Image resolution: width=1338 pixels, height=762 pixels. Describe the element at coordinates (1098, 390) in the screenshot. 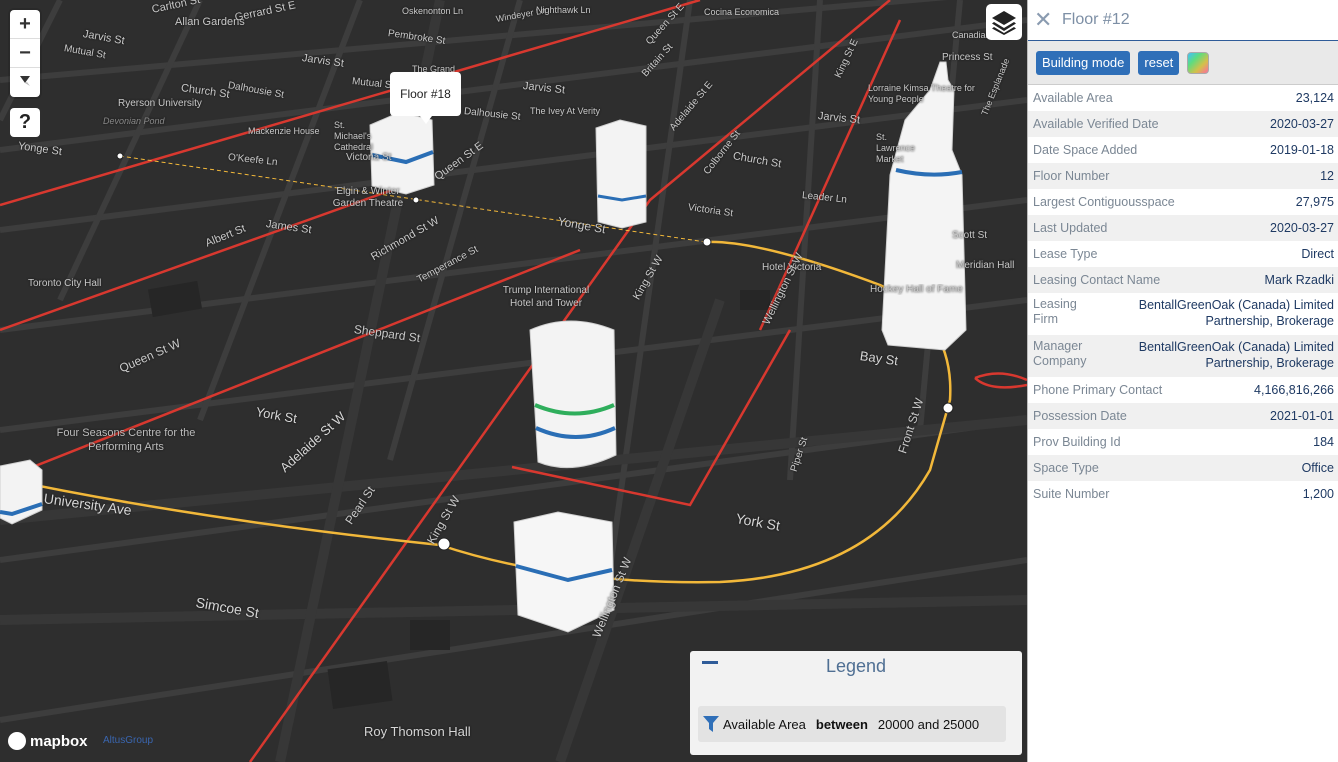

I see `row-key: Phone Primary Contact` at that location.